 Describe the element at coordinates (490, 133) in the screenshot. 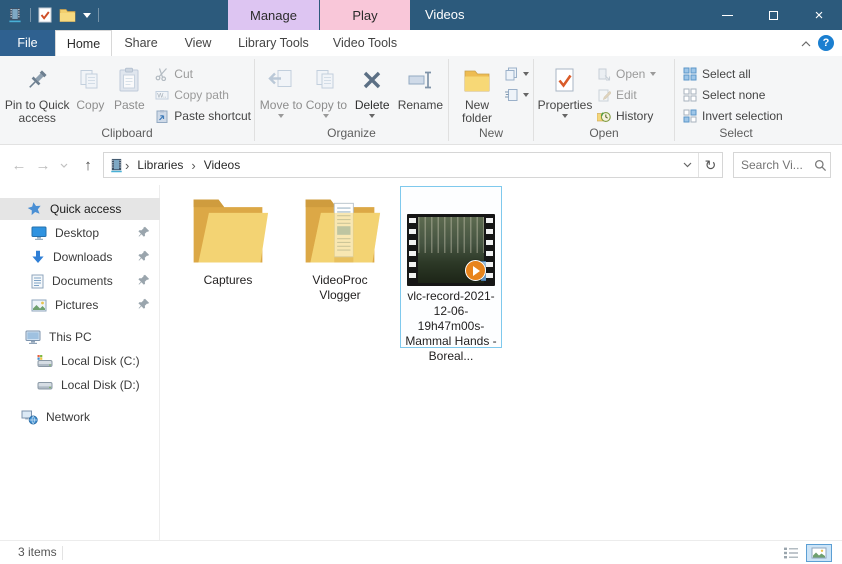

I see `group-label-new: New` at that location.